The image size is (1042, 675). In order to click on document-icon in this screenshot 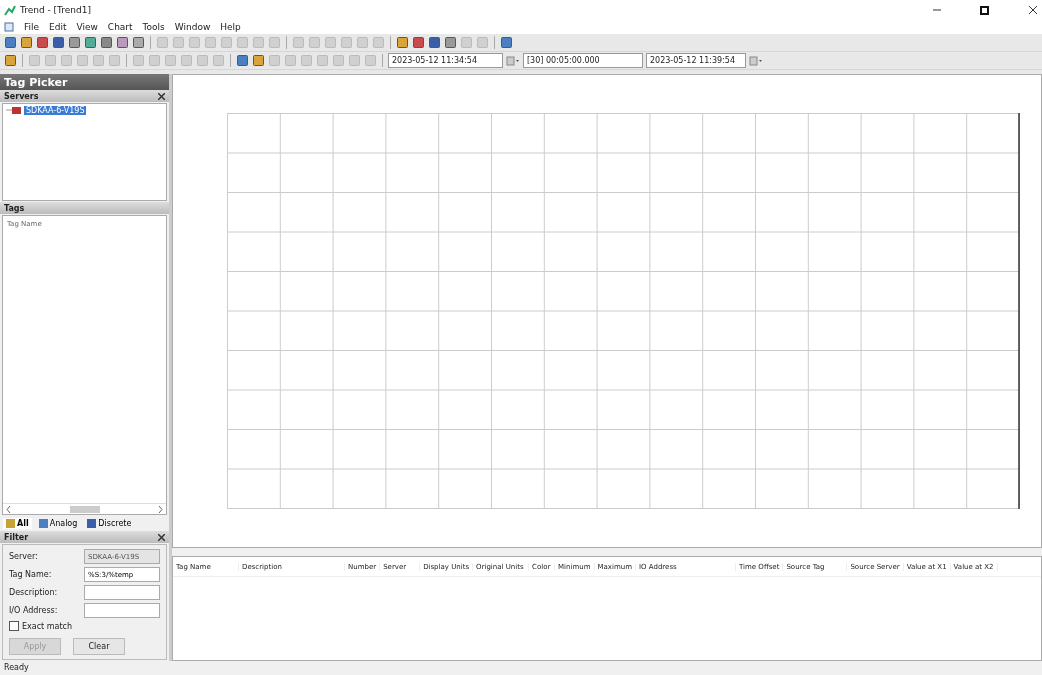, I will do `click(9, 27)`.